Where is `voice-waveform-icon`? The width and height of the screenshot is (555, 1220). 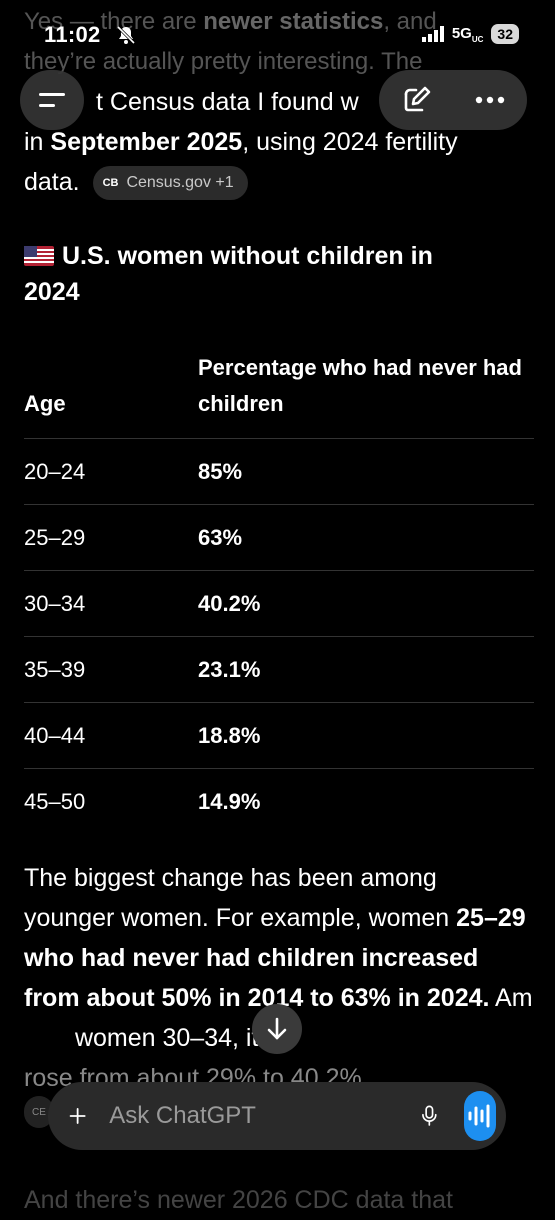 voice-waveform-icon is located at coordinates (479, 1116).